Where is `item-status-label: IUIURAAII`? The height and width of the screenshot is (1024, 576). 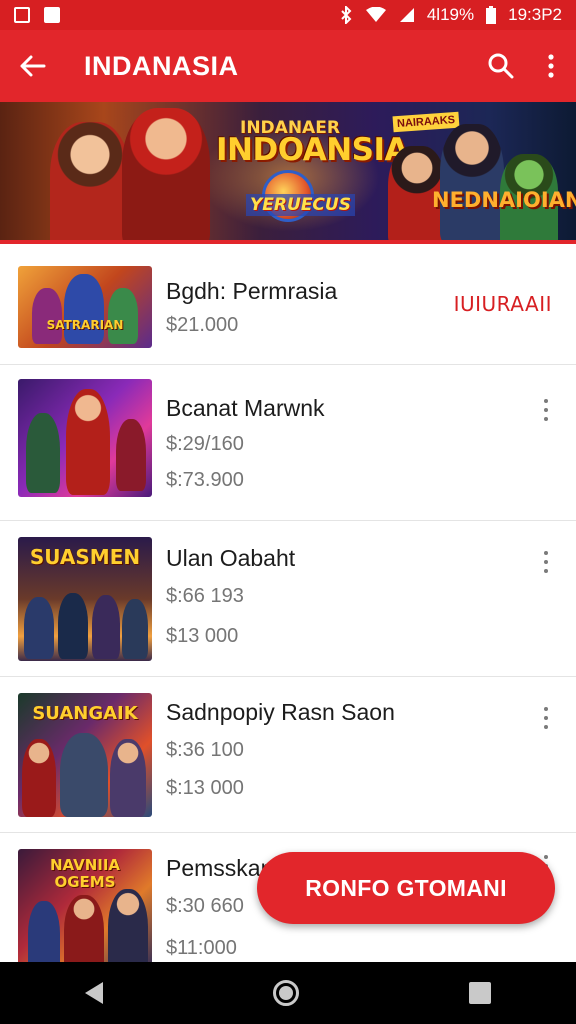 item-status-label: IUIURAAII is located at coordinates (503, 304).